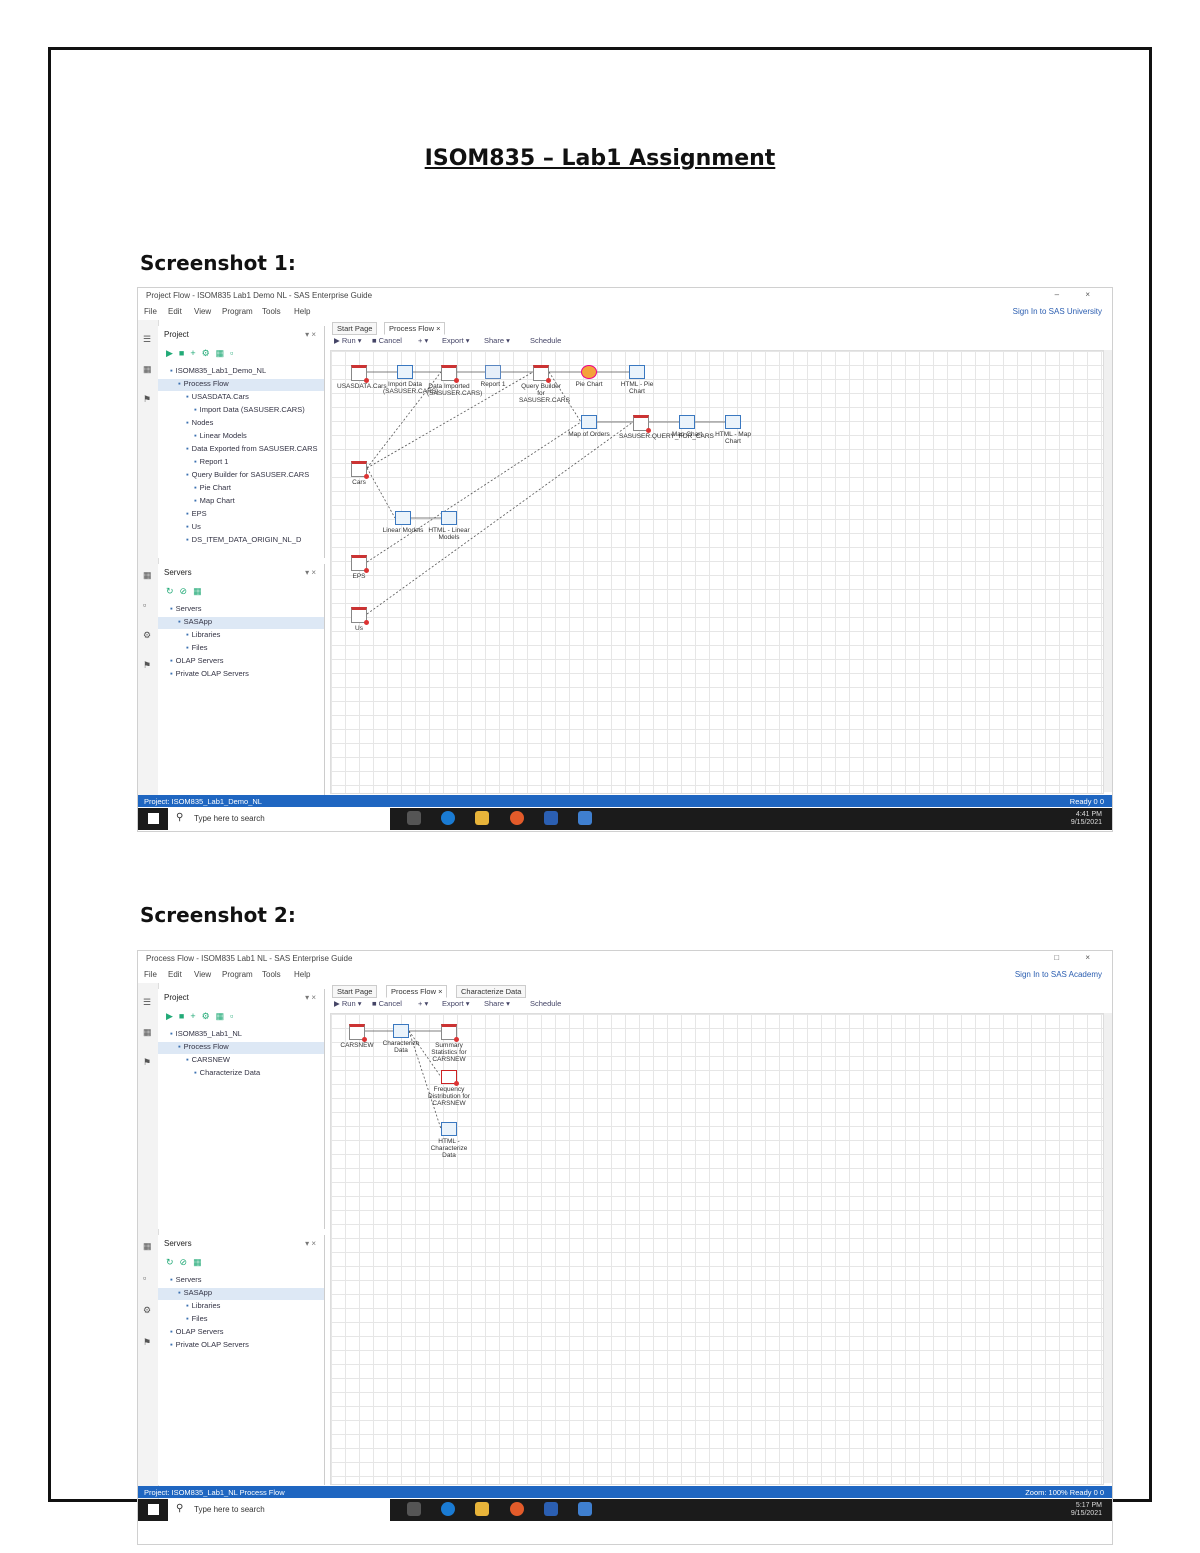 The width and height of the screenshot is (1200, 1553). Describe the element at coordinates (449, 526) in the screenshot. I see `flow-node: HTML - Linear Models` at that location.